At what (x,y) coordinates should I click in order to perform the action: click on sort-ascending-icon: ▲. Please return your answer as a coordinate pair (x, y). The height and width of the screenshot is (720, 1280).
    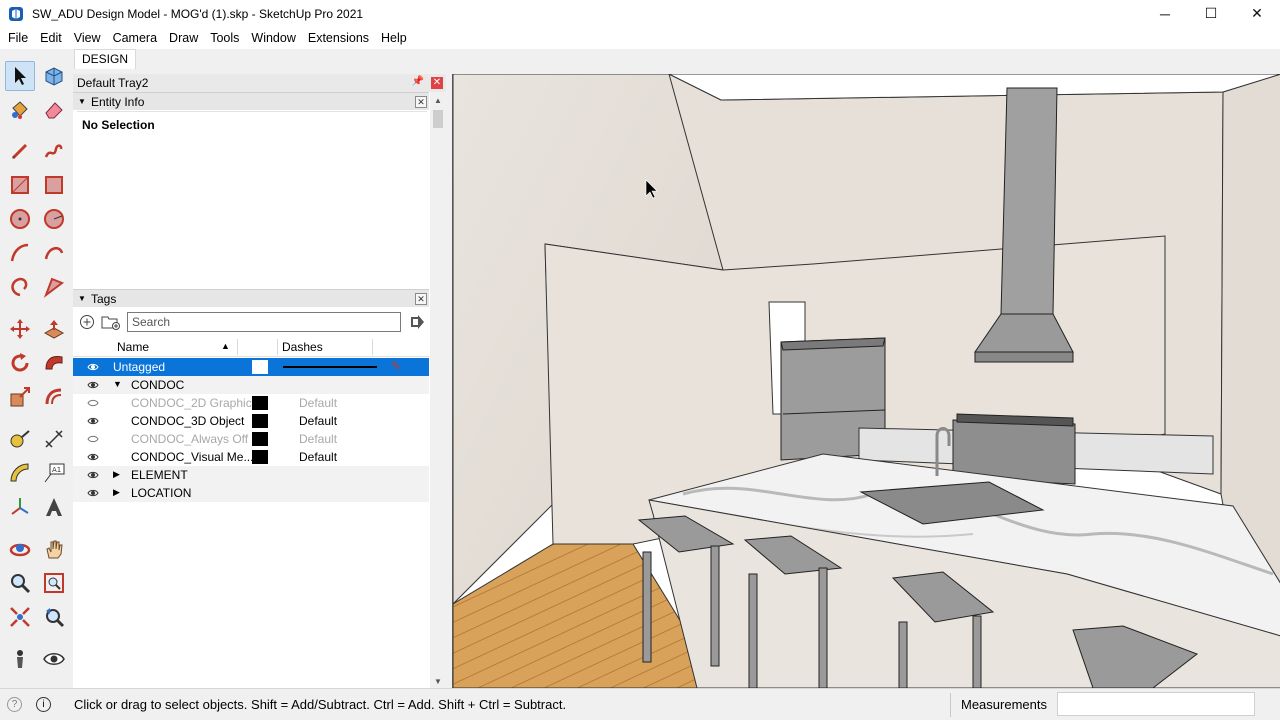
    Looking at the image, I should click on (225, 346).